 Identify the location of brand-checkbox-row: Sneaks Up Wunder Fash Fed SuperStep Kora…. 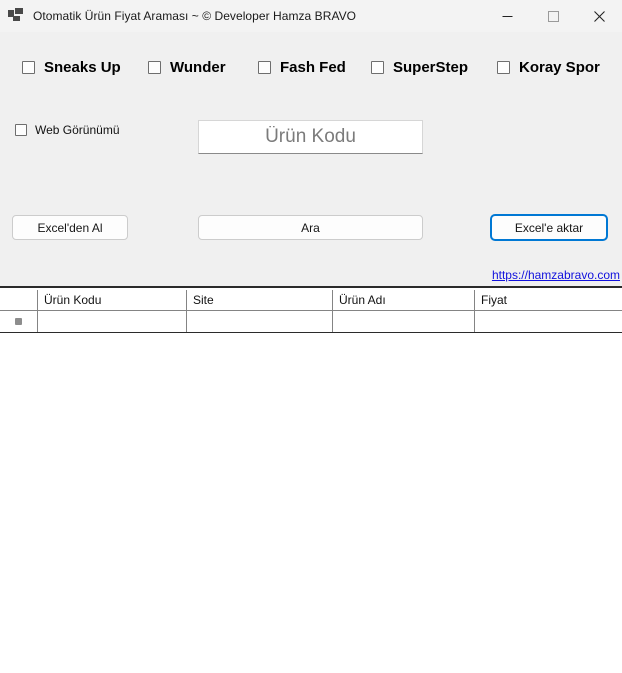
(311, 67).